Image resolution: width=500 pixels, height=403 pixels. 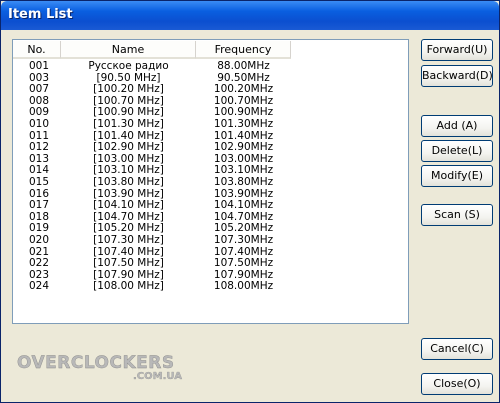 What do you see at coordinates (210, 229) in the screenshot?
I see `list-item: 019 [105.20 MHz] 105.20MHz` at bounding box center [210, 229].